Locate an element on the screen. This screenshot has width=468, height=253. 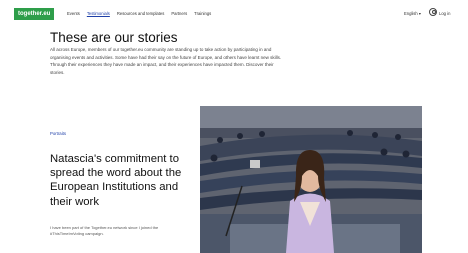
story-category-link: Portraits is located at coordinates (58, 133).